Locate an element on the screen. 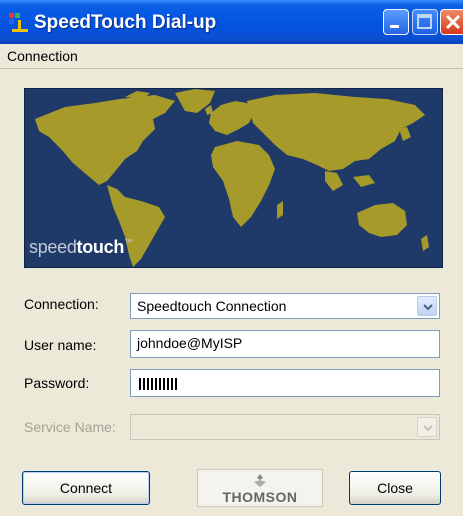 This screenshot has height=516, width=463. connection-select: Speedtouch Connection is located at coordinates (285, 306).